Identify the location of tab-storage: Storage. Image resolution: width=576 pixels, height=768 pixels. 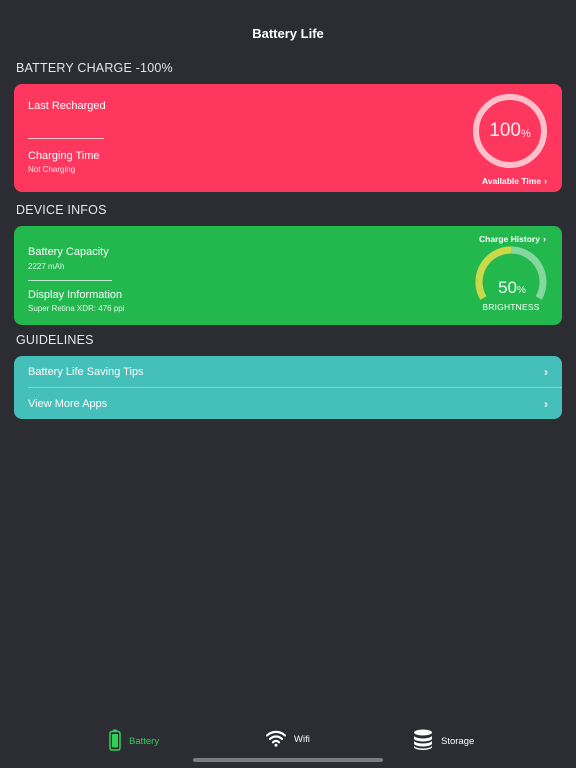
(443, 741).